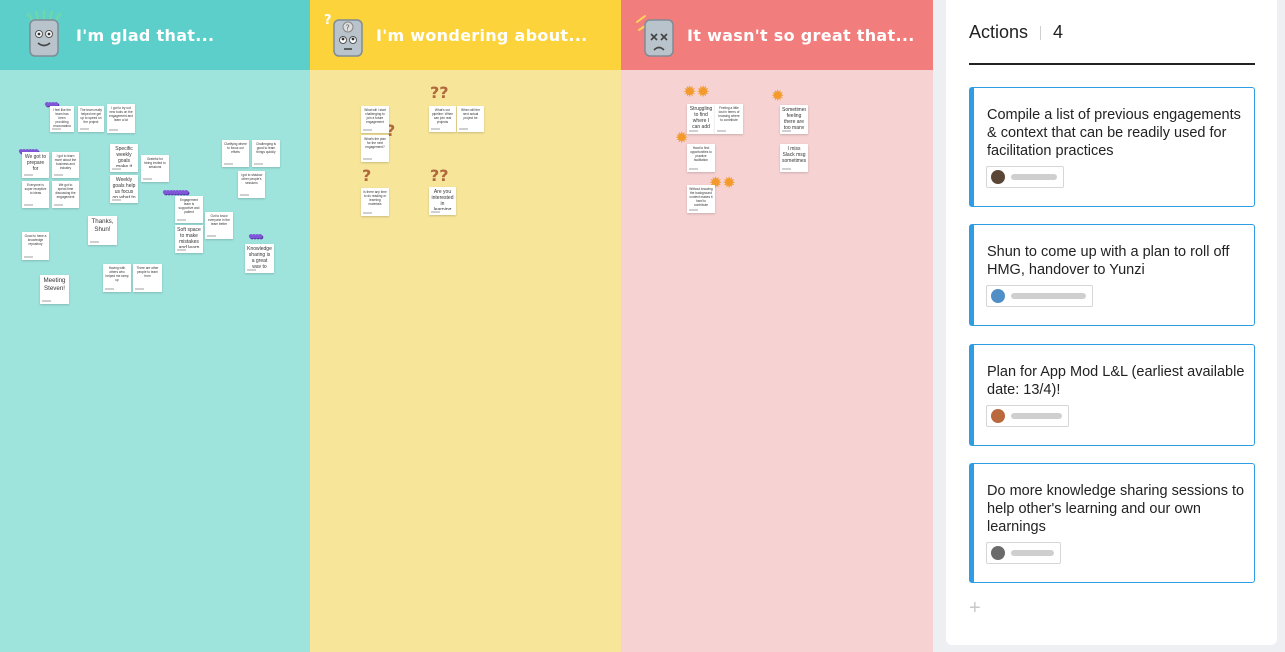 The image size is (1285, 652). I want to click on sticky-note: Everyone is super receptive to ideas, so click(35, 194).